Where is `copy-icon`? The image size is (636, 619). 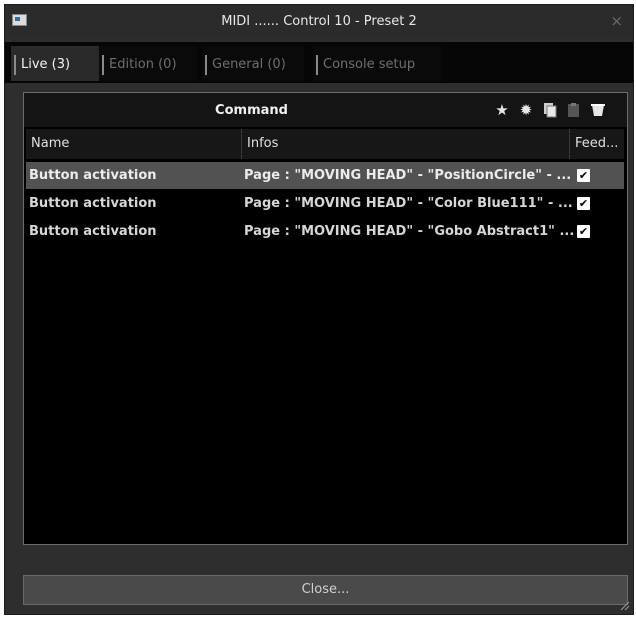 copy-icon is located at coordinates (550, 110).